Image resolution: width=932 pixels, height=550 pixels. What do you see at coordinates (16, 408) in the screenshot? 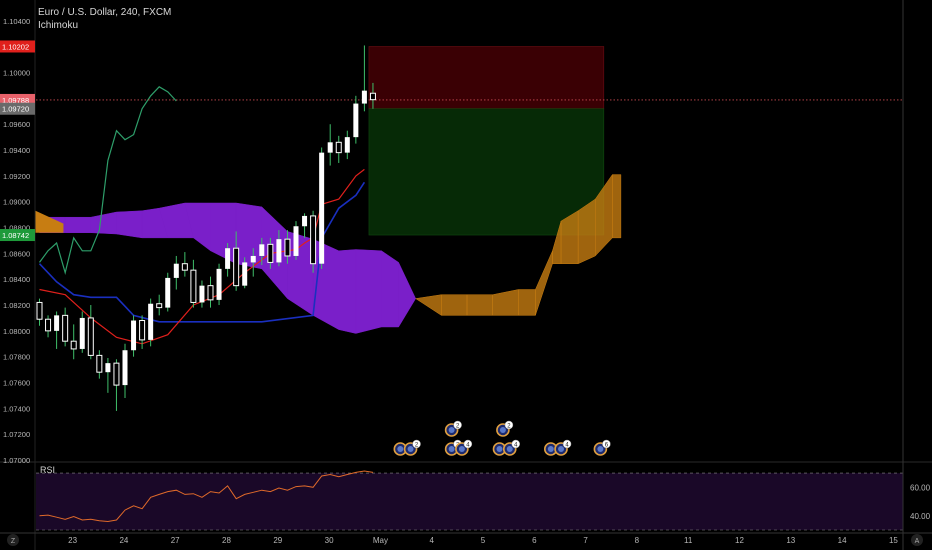
I see `price-tick-label: 1.07400` at bounding box center [16, 408].